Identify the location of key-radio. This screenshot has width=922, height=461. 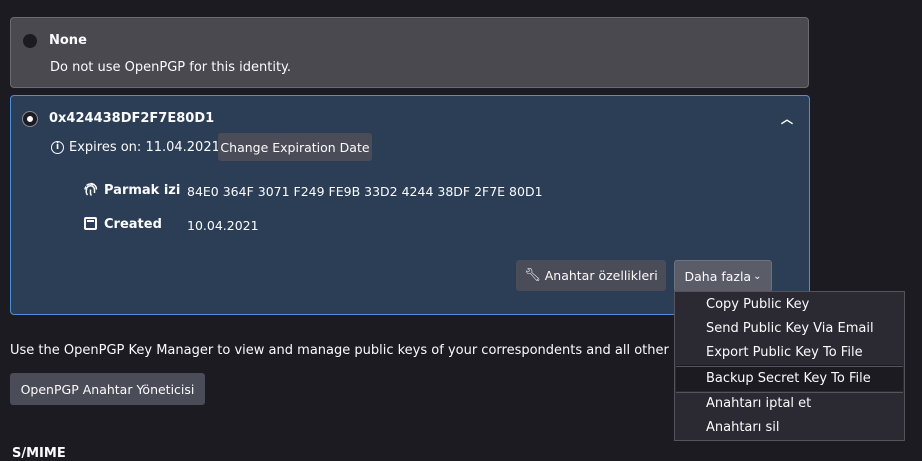
(30, 119).